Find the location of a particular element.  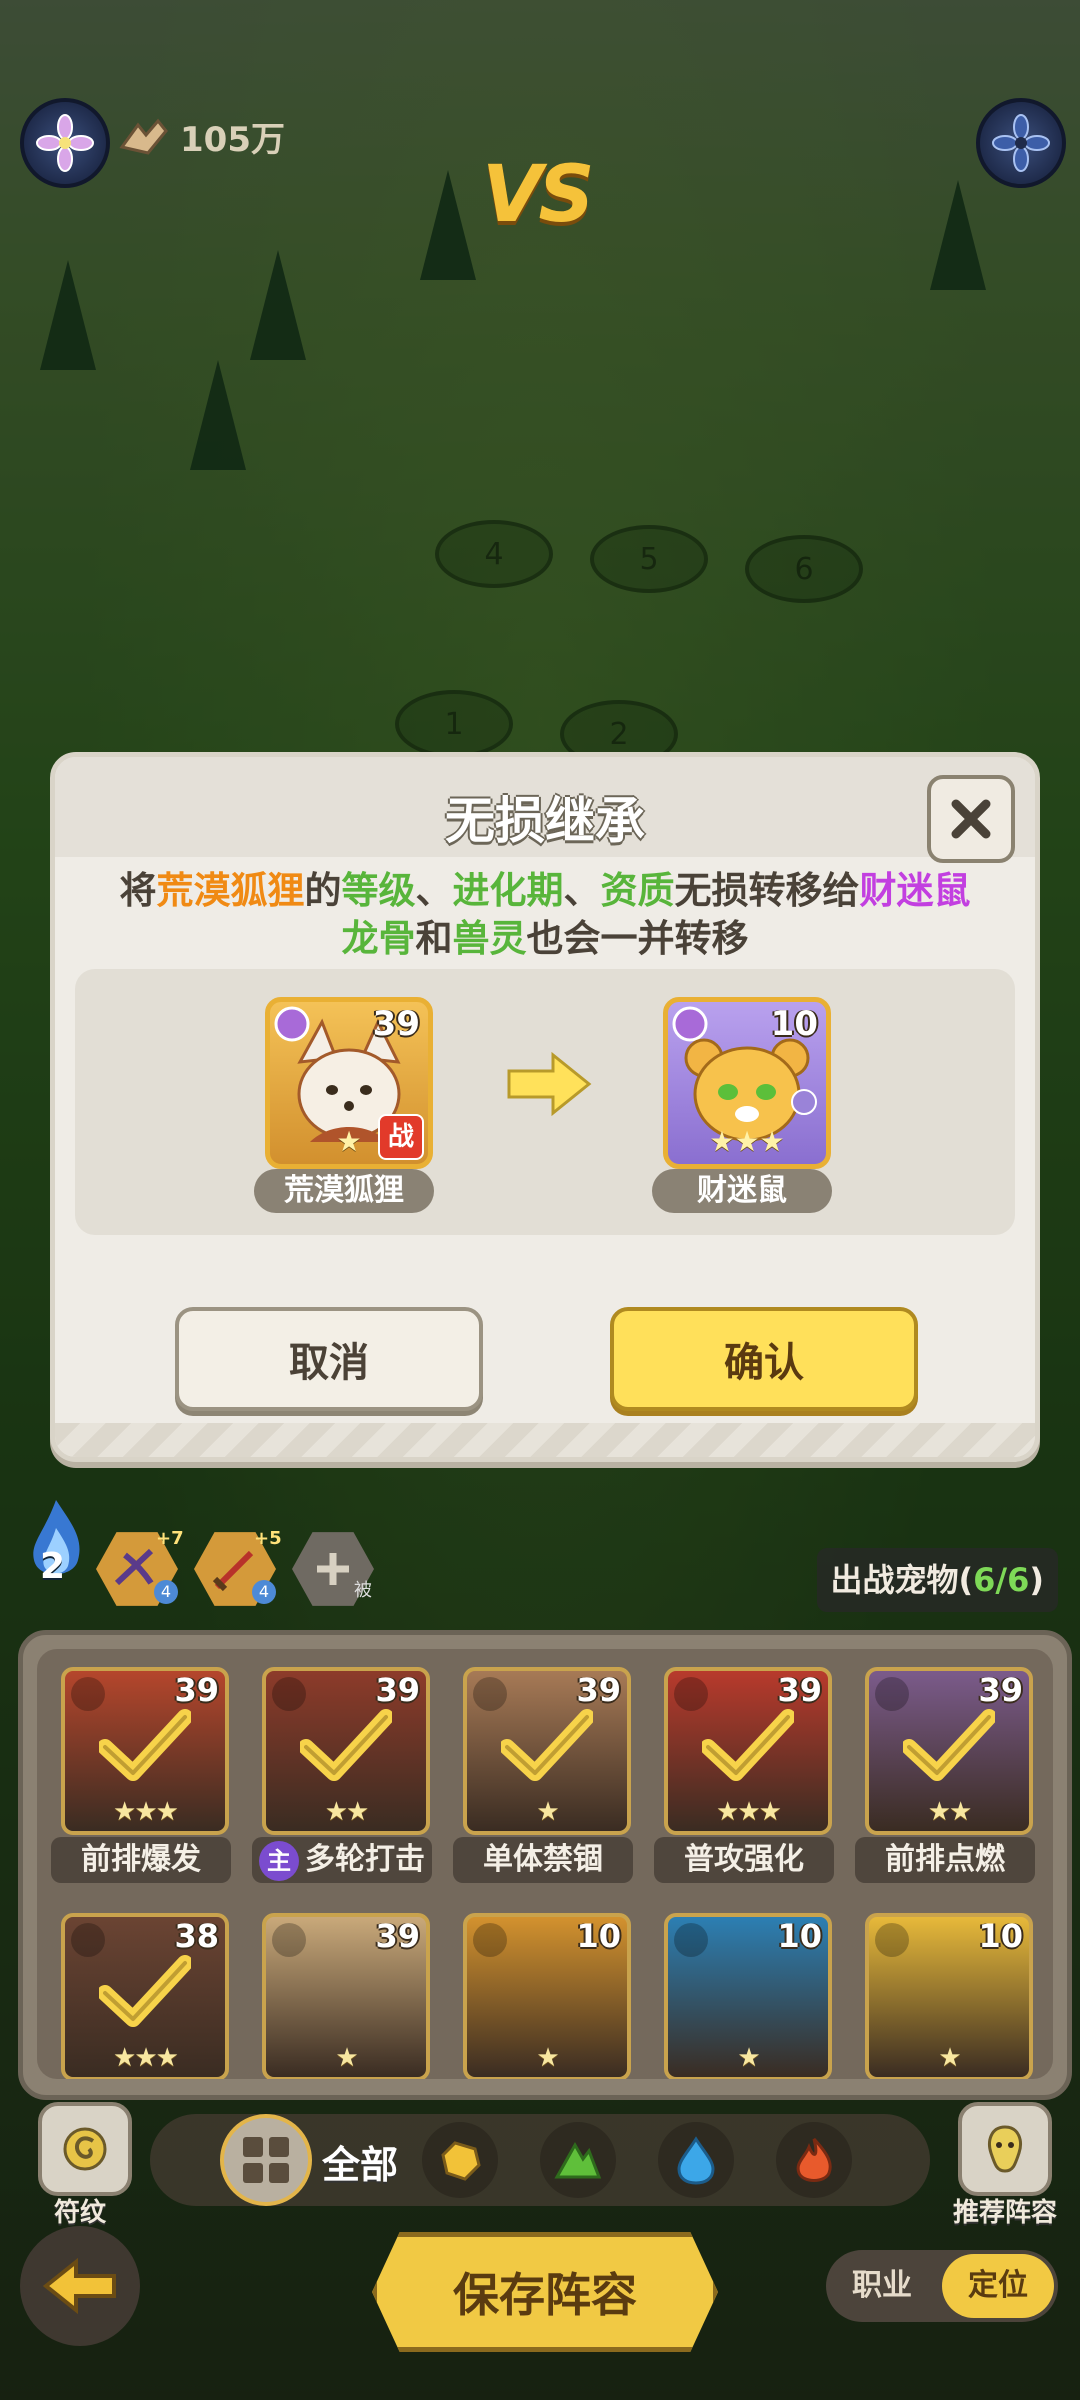

target-pet-card: 10 ★★★ is located at coordinates (747, 1083).